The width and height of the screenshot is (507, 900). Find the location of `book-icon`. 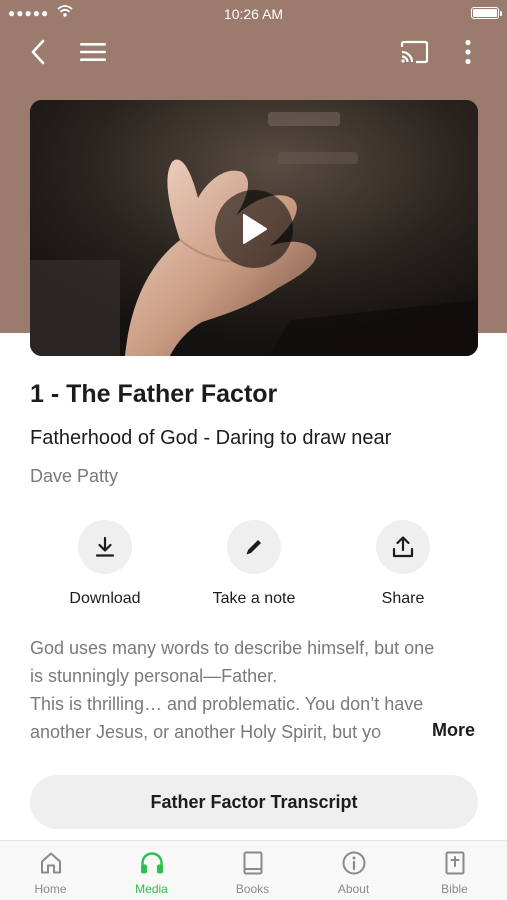

book-icon is located at coordinates (252, 863).